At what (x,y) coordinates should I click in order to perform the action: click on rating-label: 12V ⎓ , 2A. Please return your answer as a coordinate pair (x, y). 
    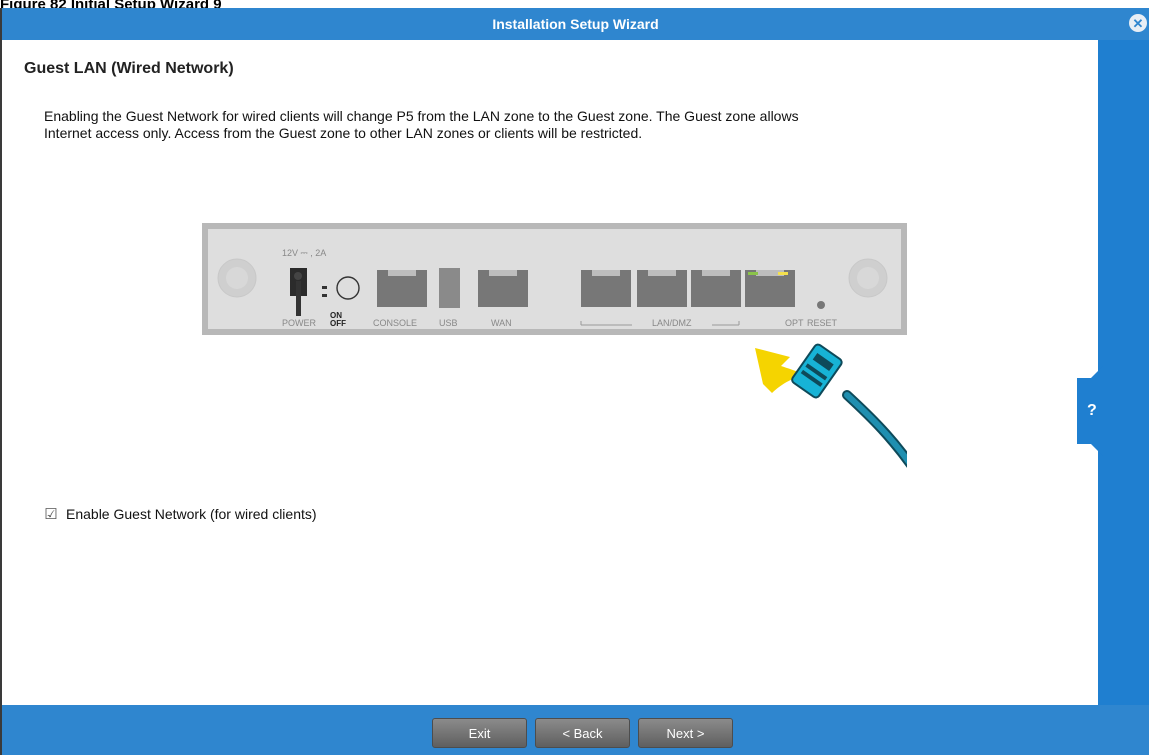
    Looking at the image, I should click on (304, 253).